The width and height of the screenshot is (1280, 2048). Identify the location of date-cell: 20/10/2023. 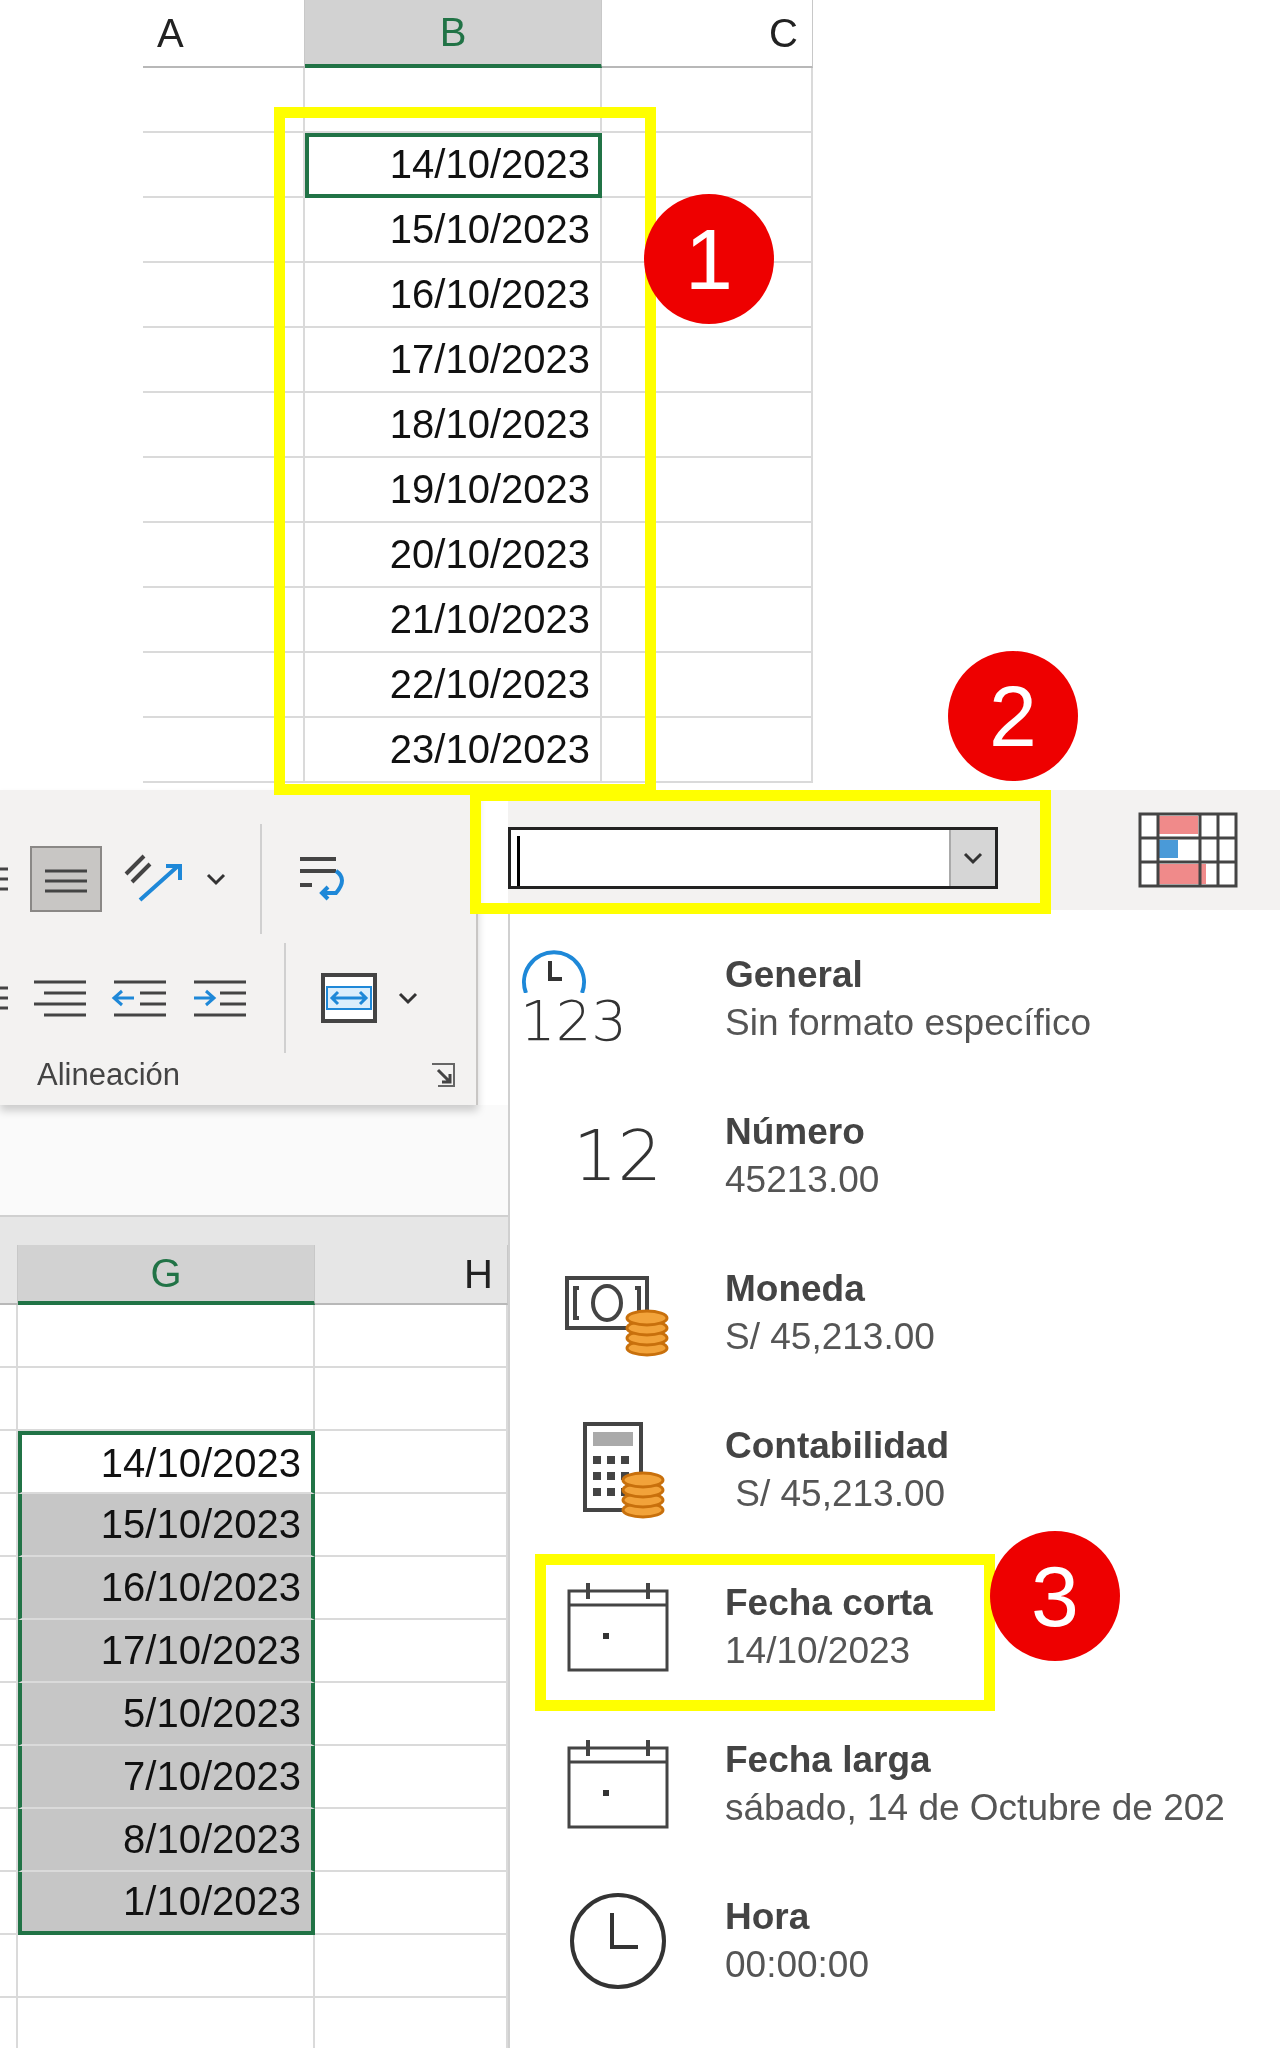
(453, 555).